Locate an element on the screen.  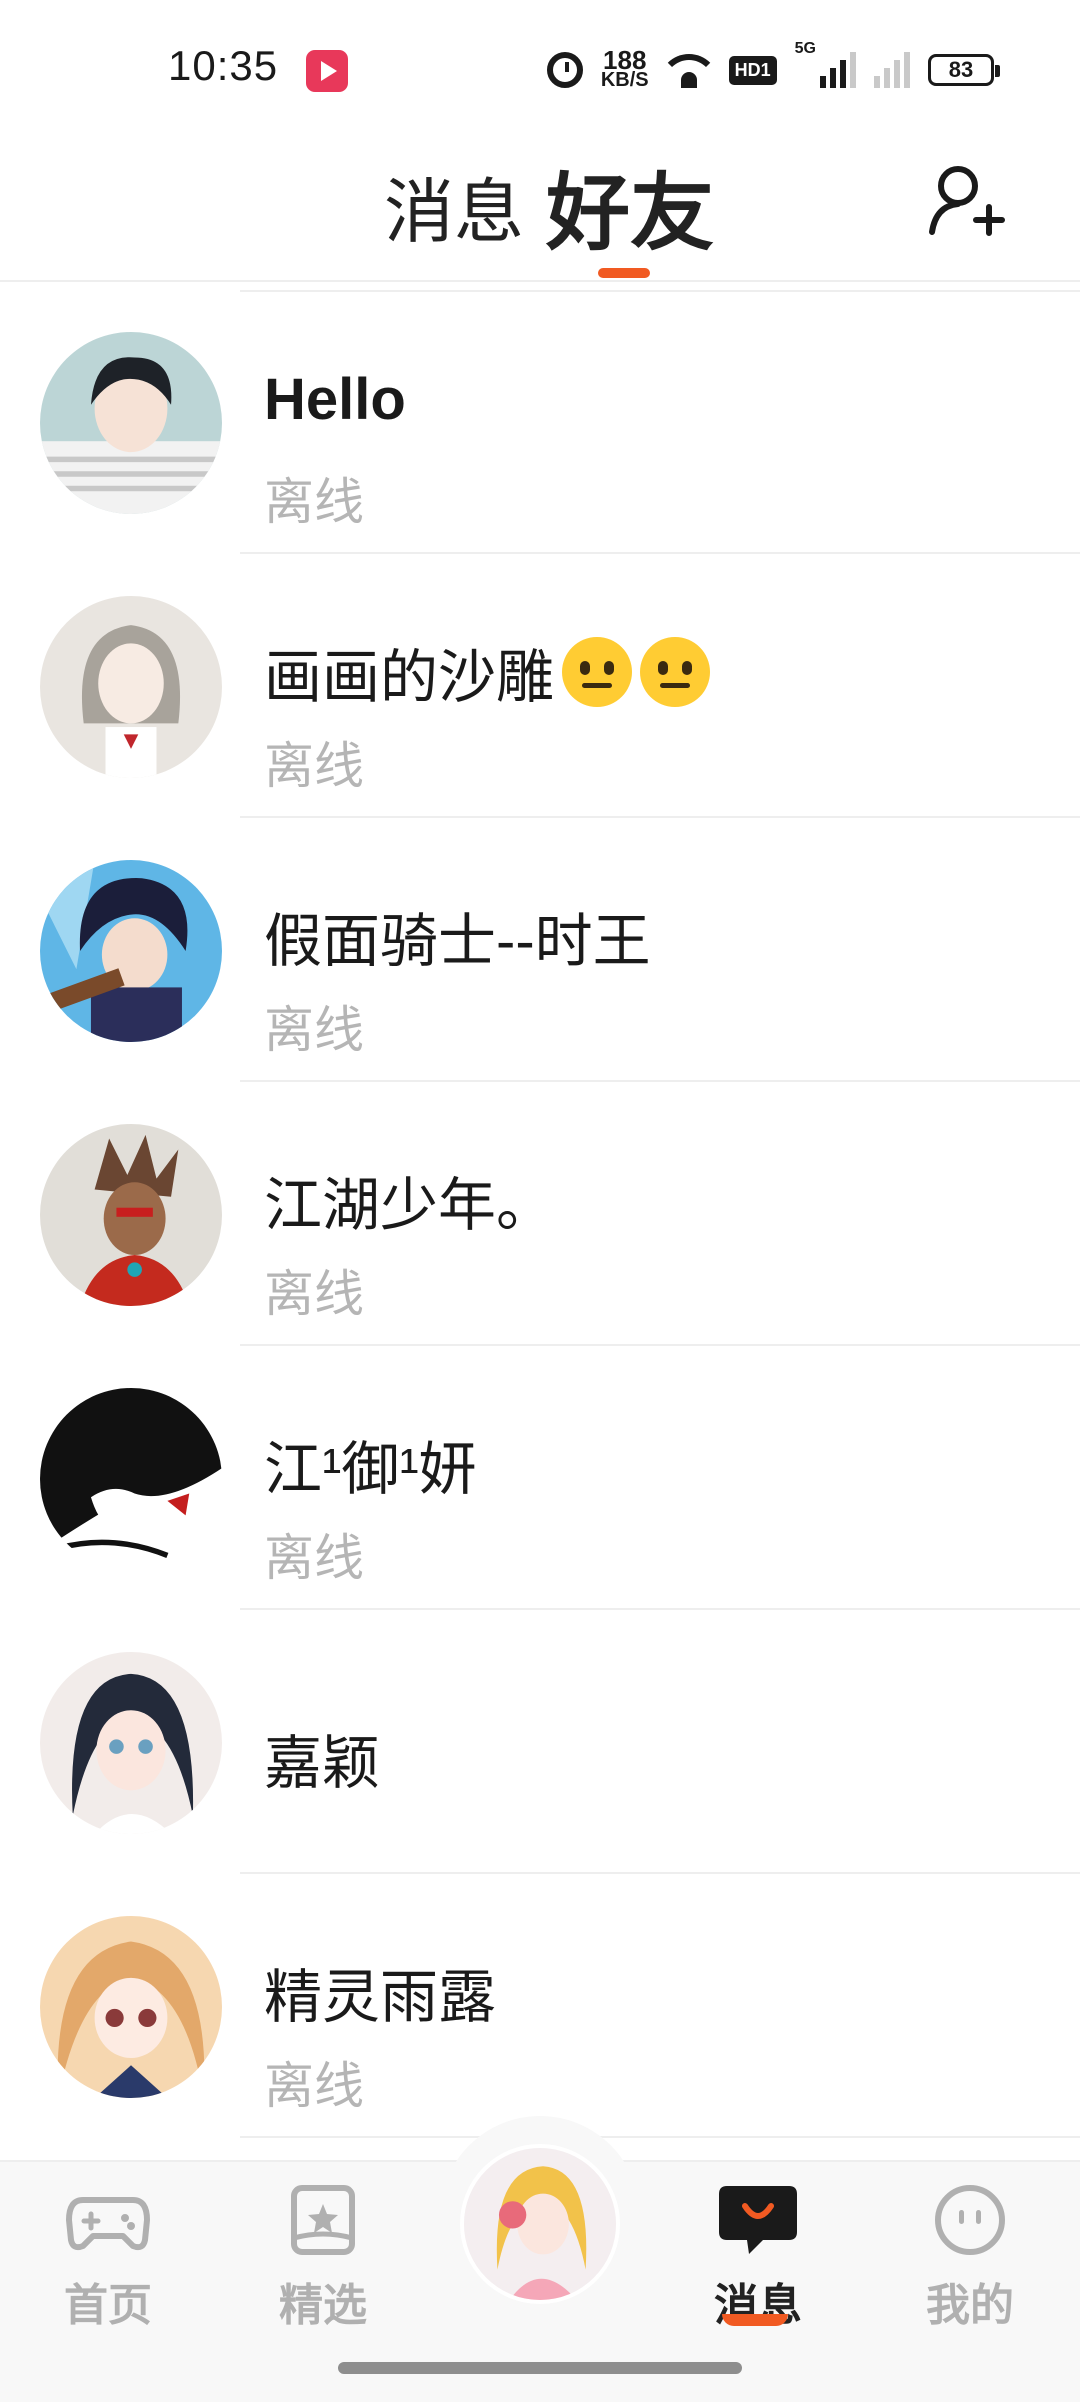
friend-name-text: 画画的沙雕 is located at coordinates (409, 677).